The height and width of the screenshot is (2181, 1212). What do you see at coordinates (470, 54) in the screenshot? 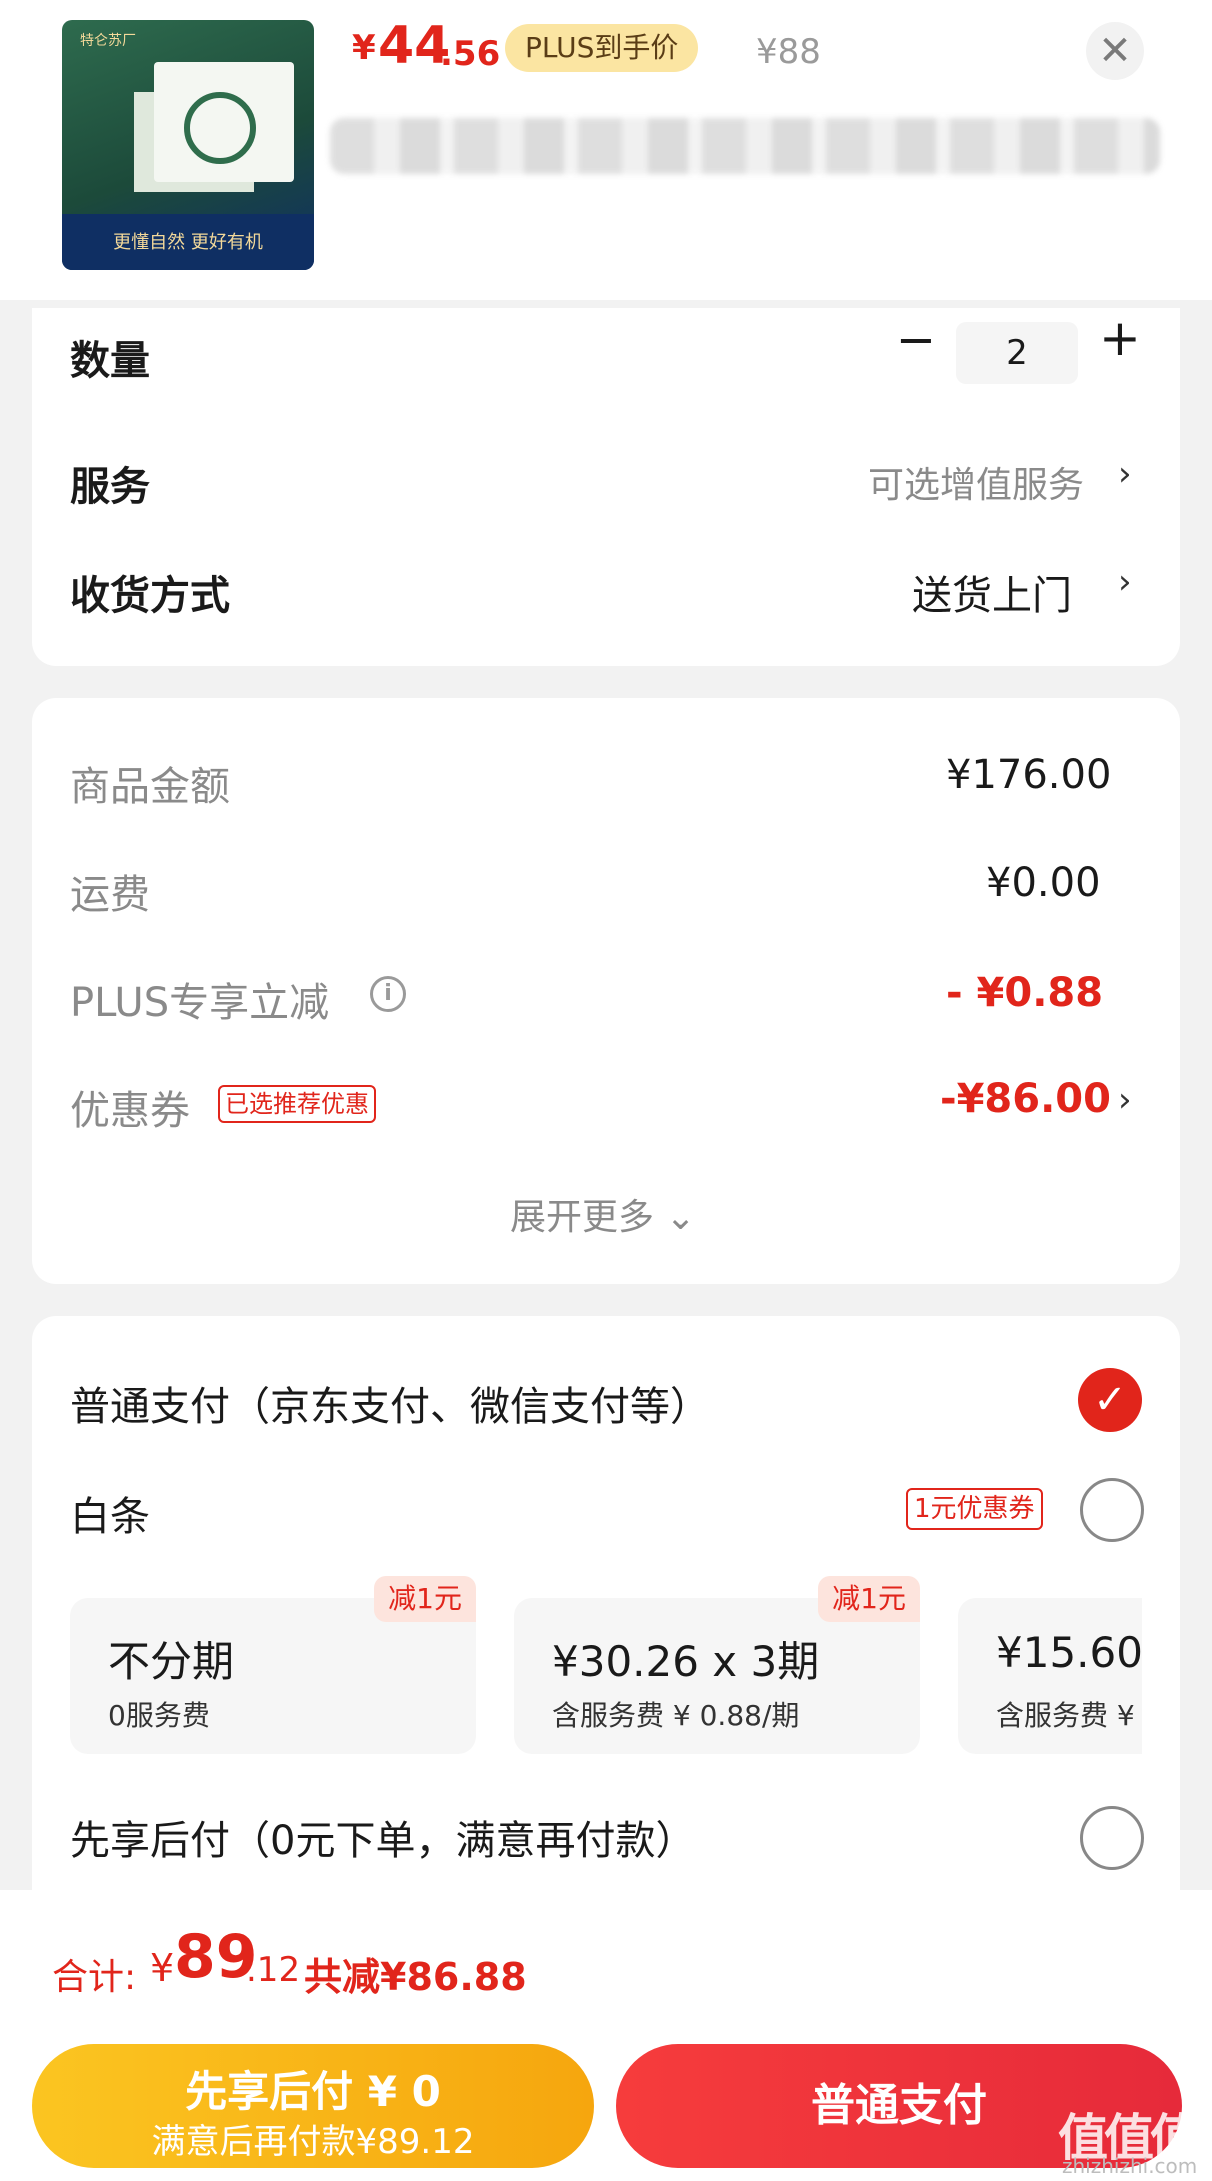
I see `price-decimal: .56` at bounding box center [470, 54].